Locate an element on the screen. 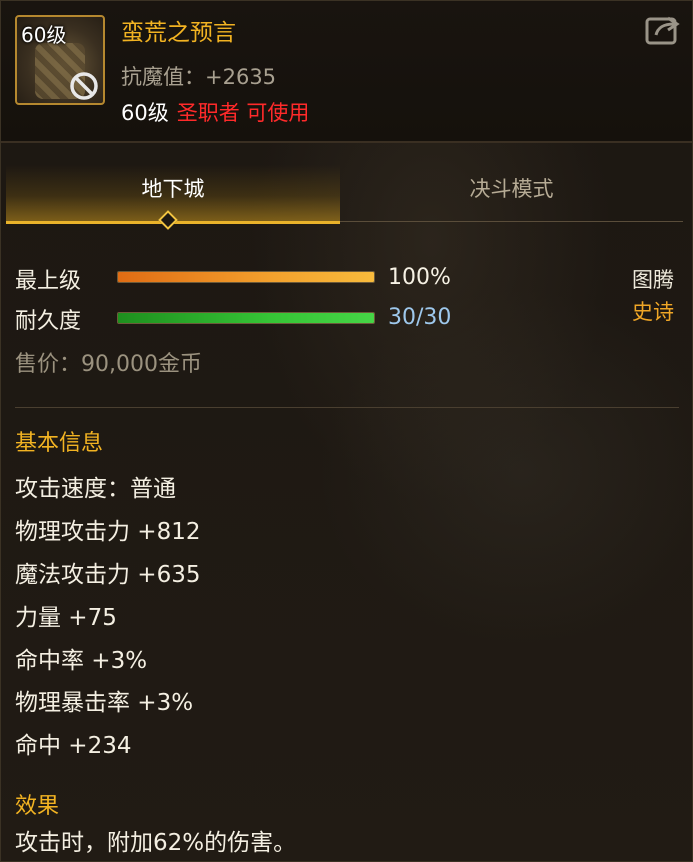  usable-class: 圣职者 可使用 is located at coordinates (243, 113).